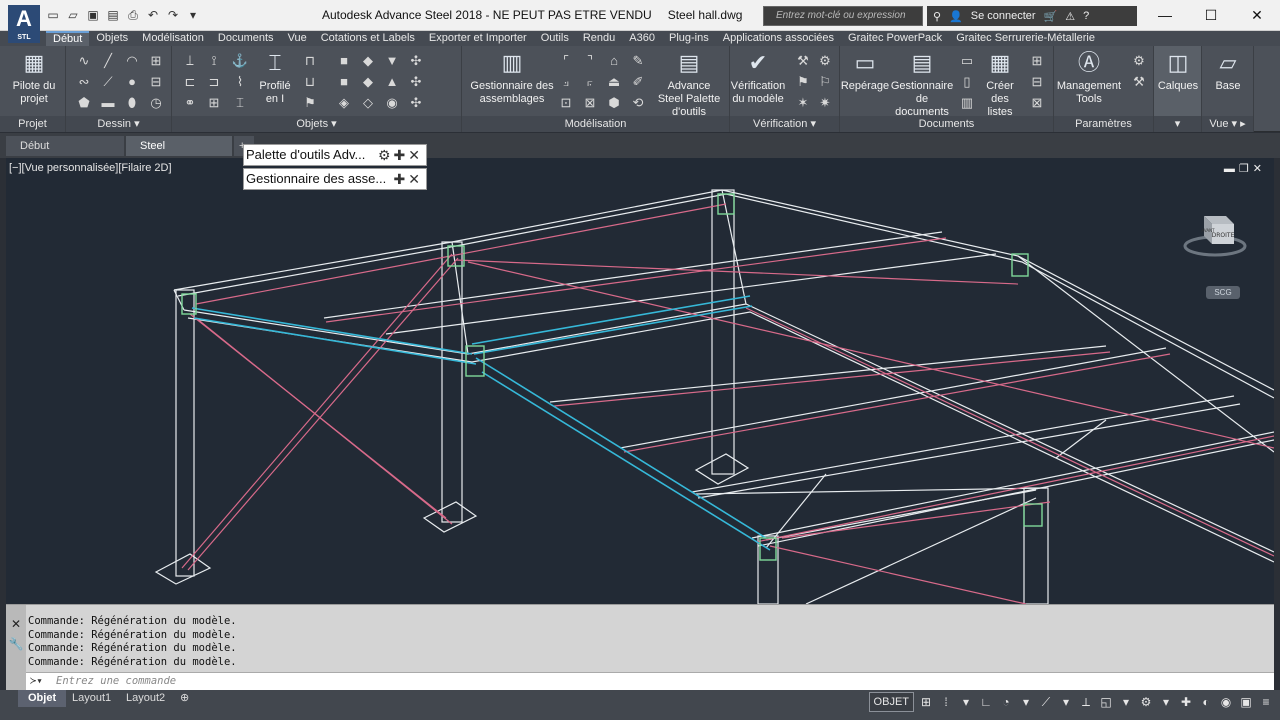  What do you see at coordinates (1259, 169) in the screenshot?
I see `vp-close-icon: ✕` at bounding box center [1259, 169].